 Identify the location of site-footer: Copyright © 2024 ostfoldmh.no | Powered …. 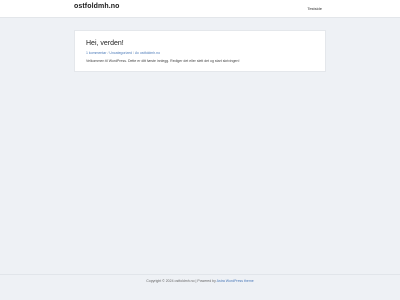
(200, 281).